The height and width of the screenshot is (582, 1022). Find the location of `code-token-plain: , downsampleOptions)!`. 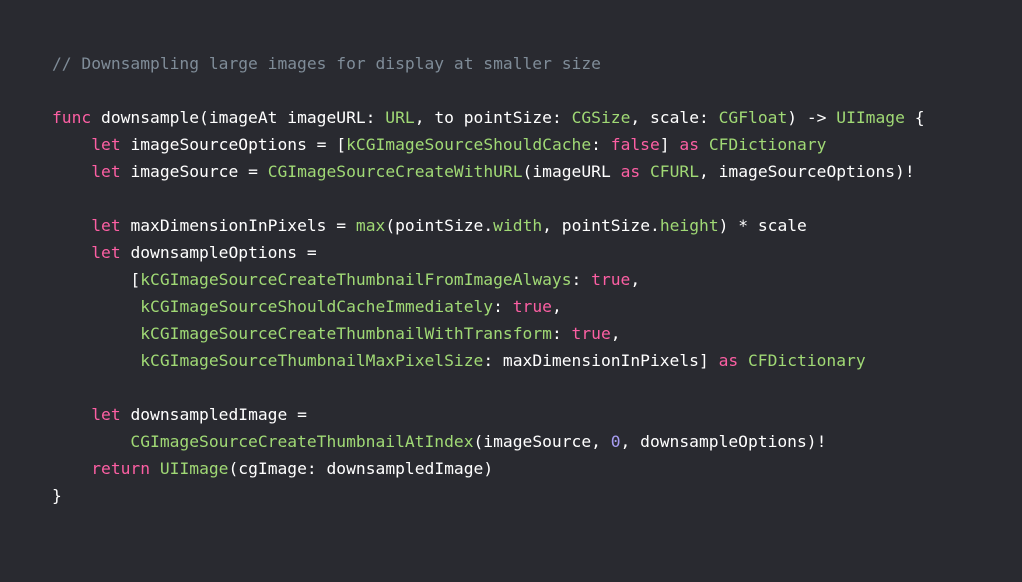

code-token-plain: , downsampleOptions)! is located at coordinates (723, 441).